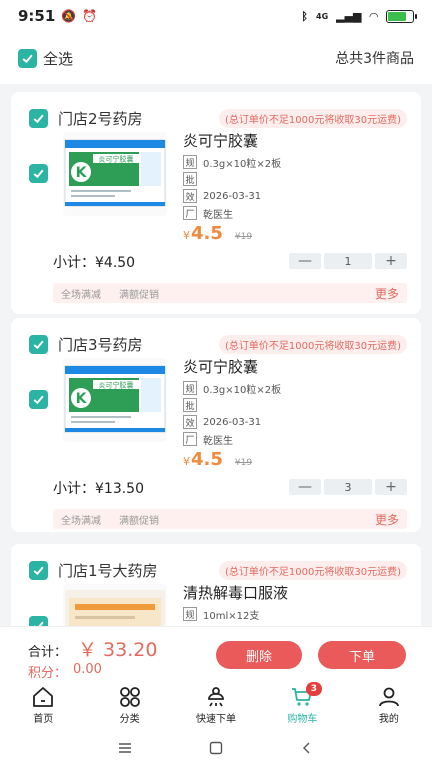 The height and width of the screenshot is (768, 432). What do you see at coordinates (302, 705) in the screenshot?
I see `tab-cart: 3 购物车` at bounding box center [302, 705].